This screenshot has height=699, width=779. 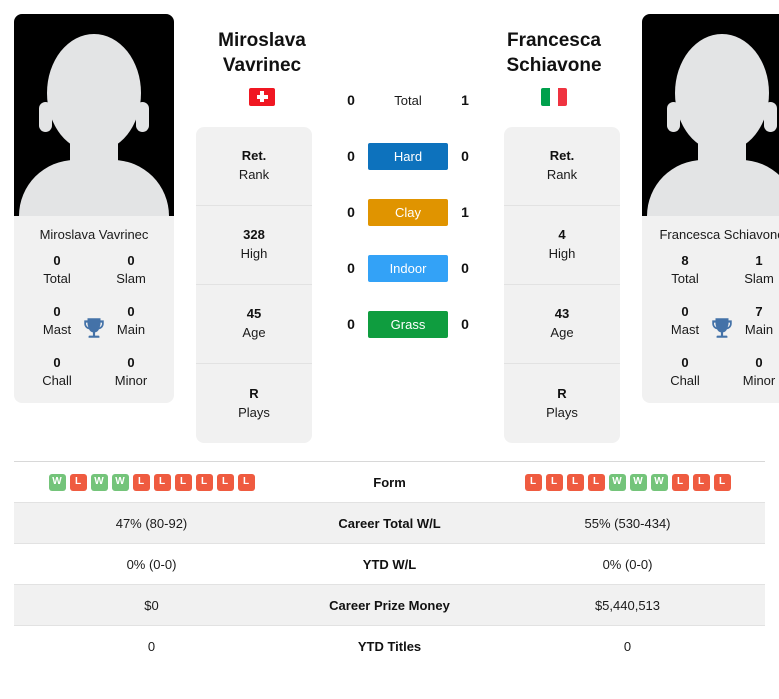 I want to click on row-label-career-total-wl: Career Total W/L, so click(x=389, y=523).